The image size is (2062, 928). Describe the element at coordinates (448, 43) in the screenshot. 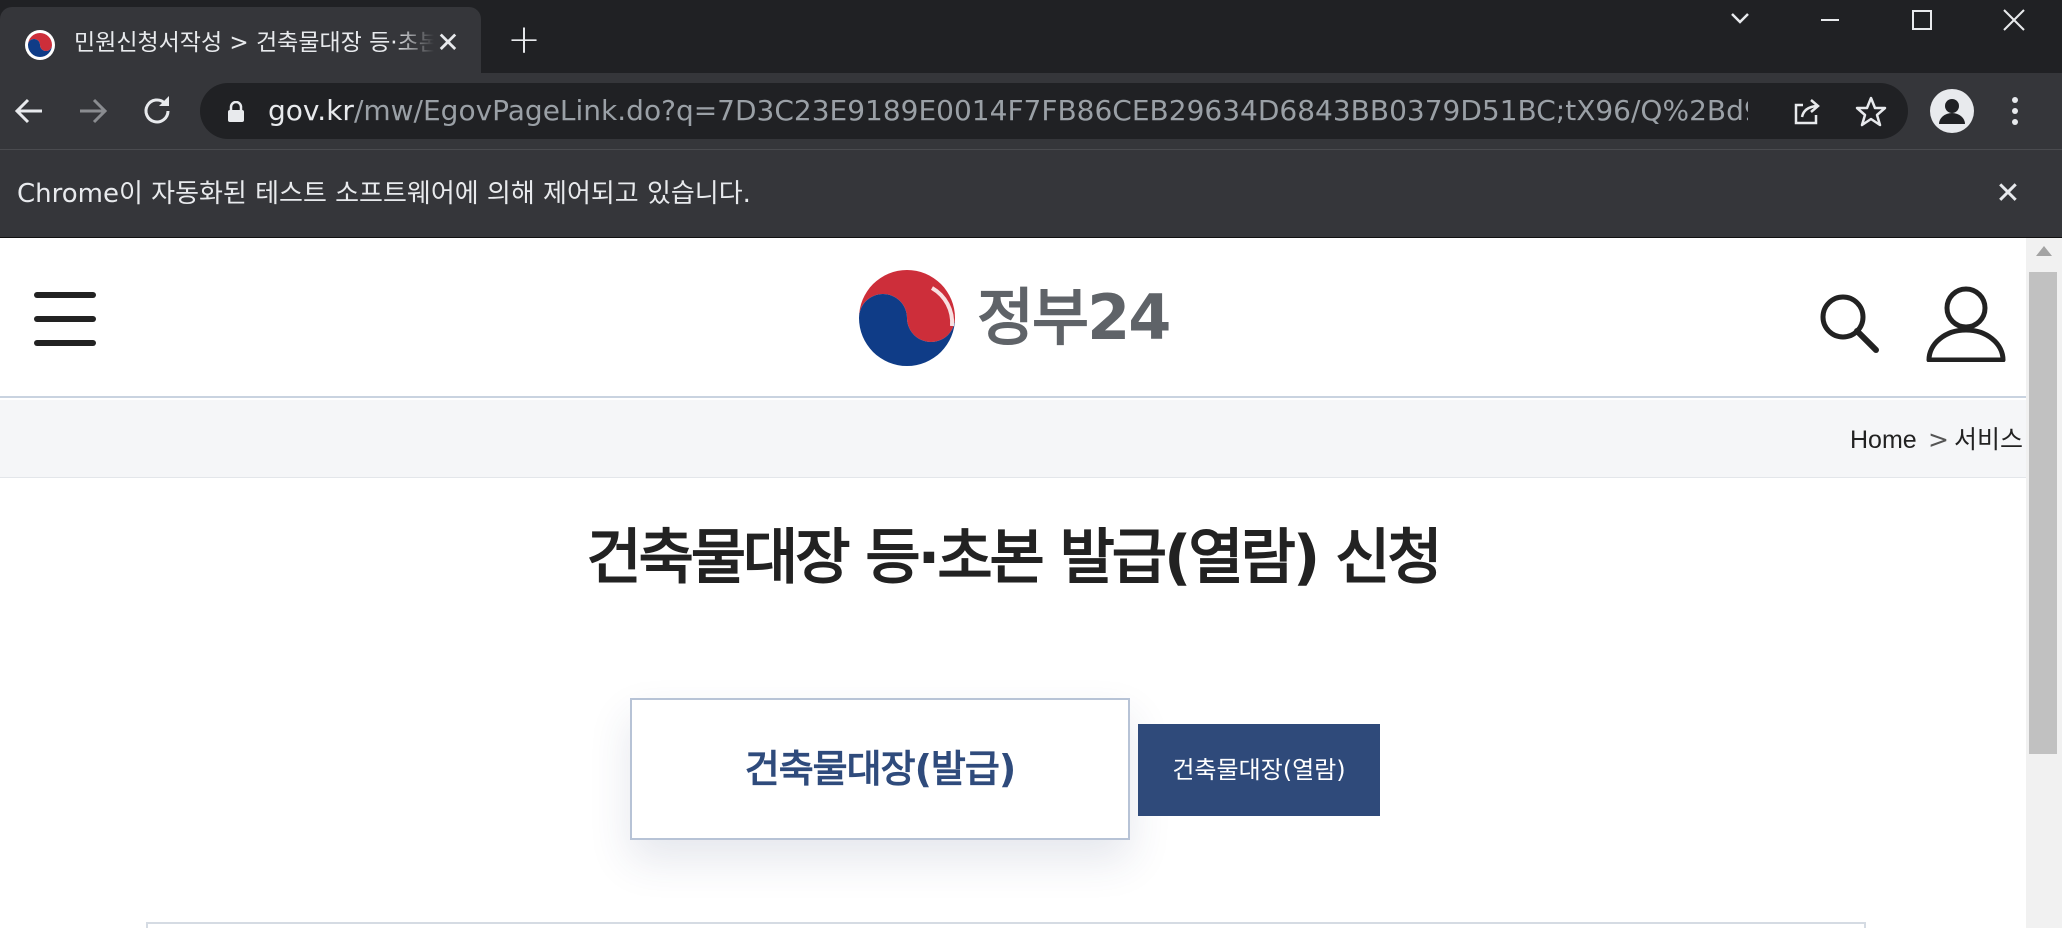

I see `tab-close-icon: ✕` at that location.